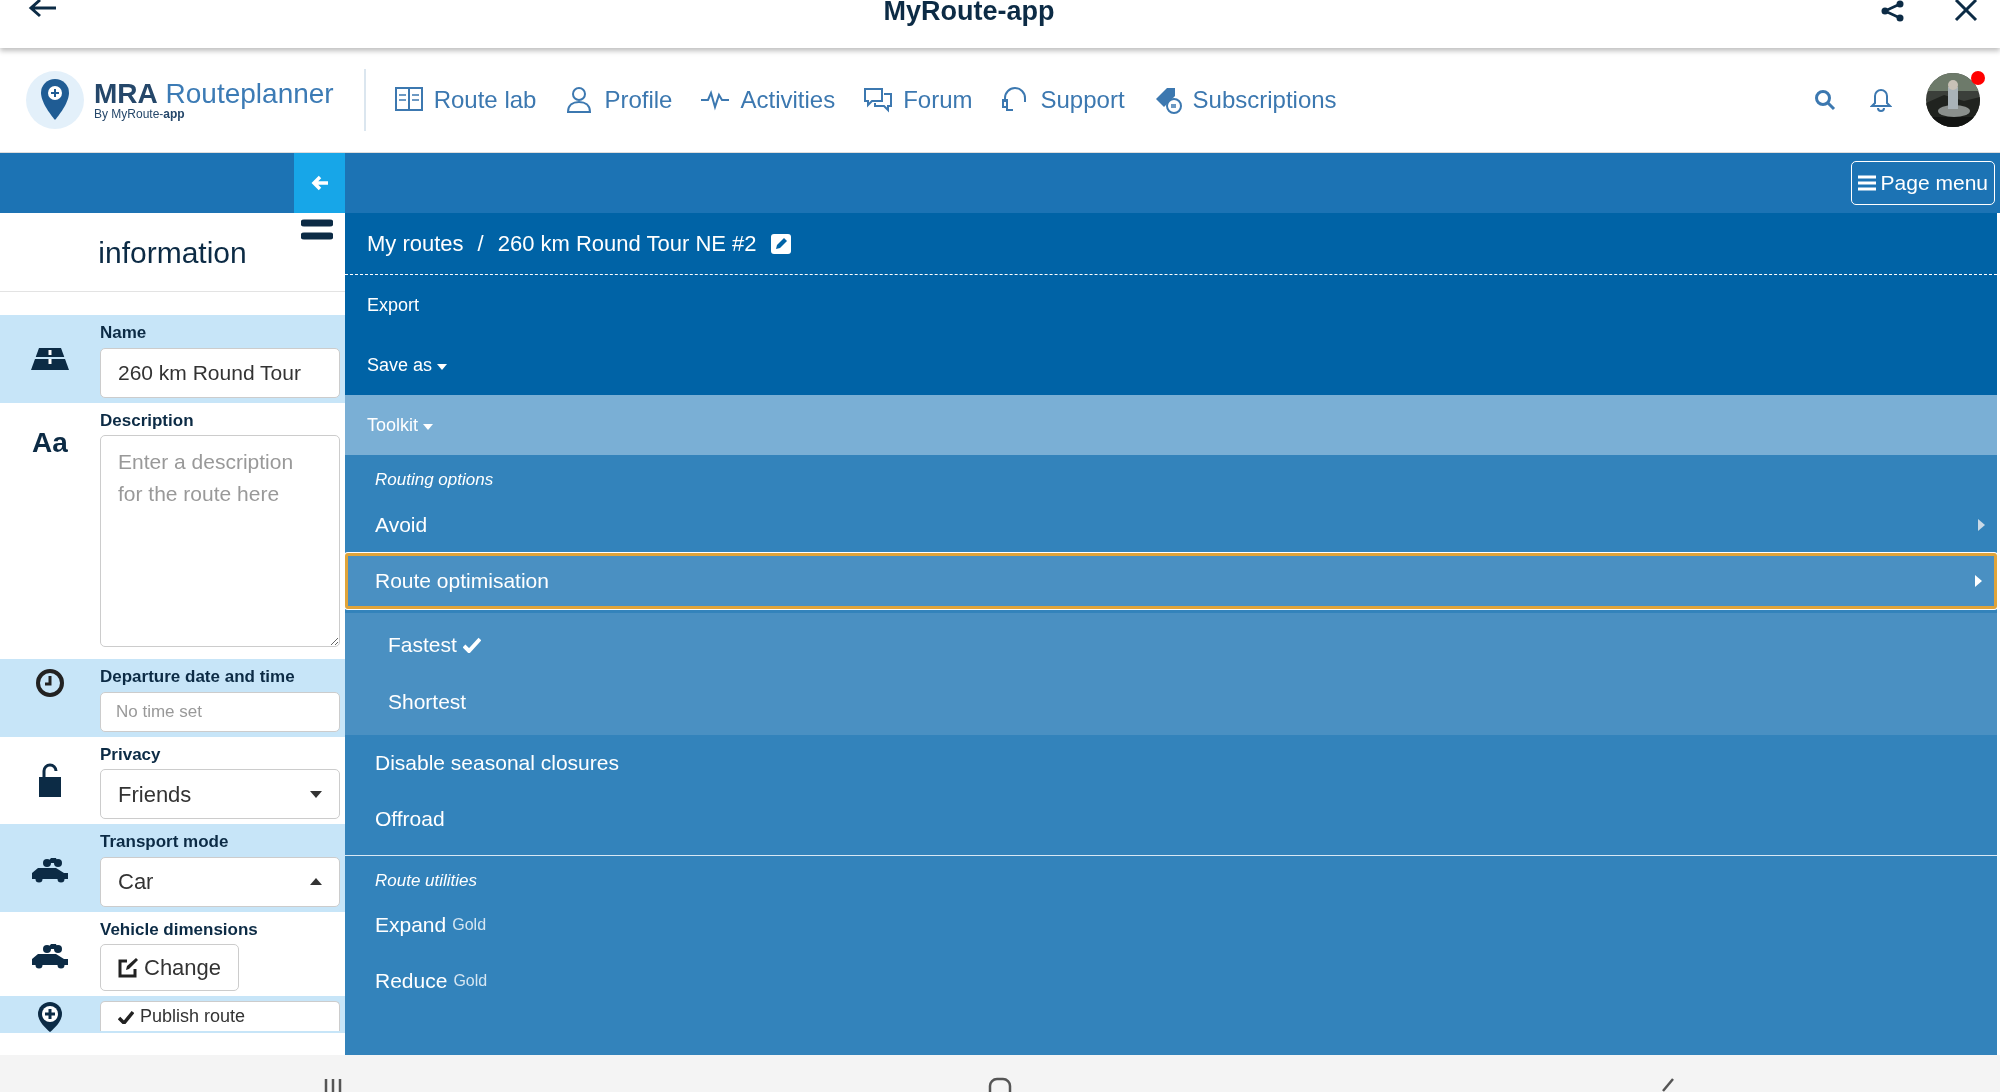 The height and width of the screenshot is (1092, 2000). I want to click on dropdown-select: Friends, so click(220, 794).